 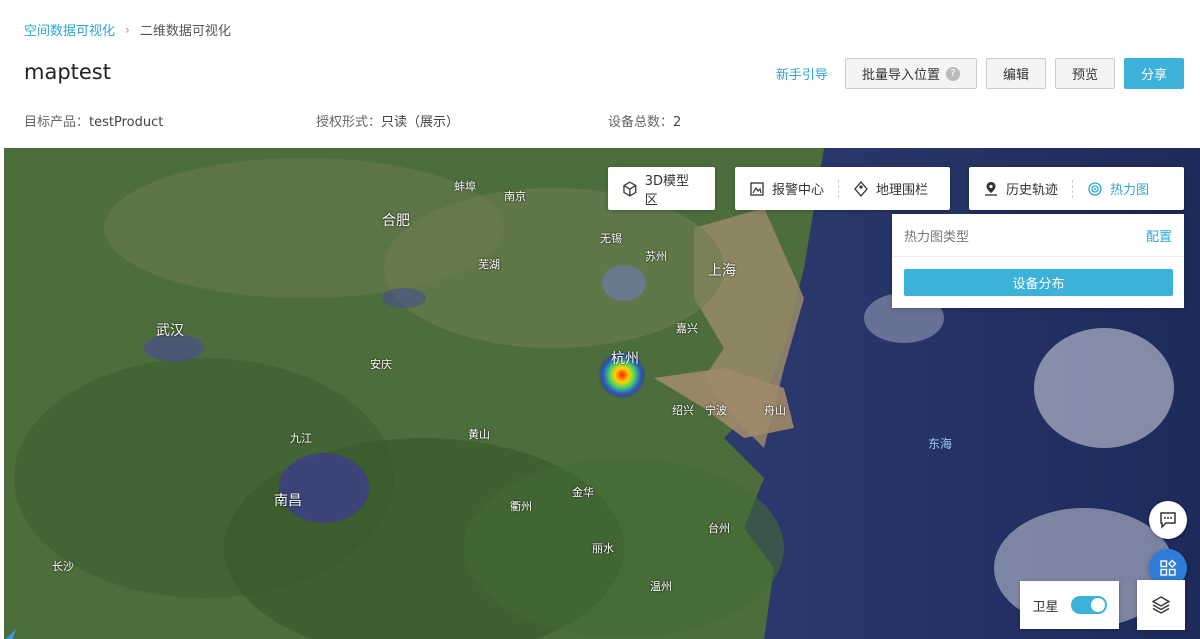 I want to click on map-provider-logo, so click(x=10, y=632).